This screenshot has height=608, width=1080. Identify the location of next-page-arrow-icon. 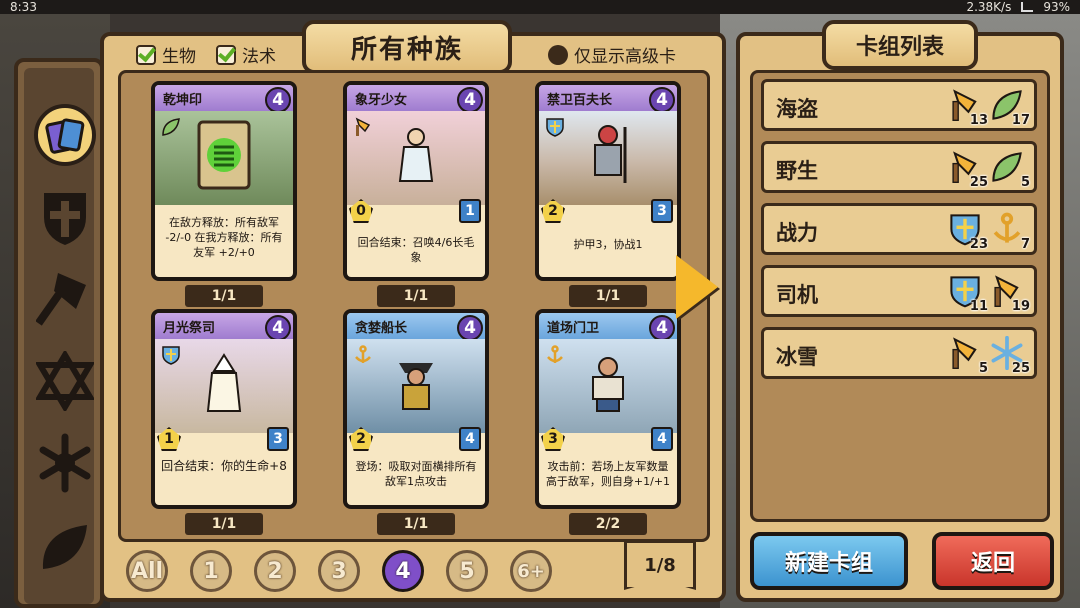
(697, 287).